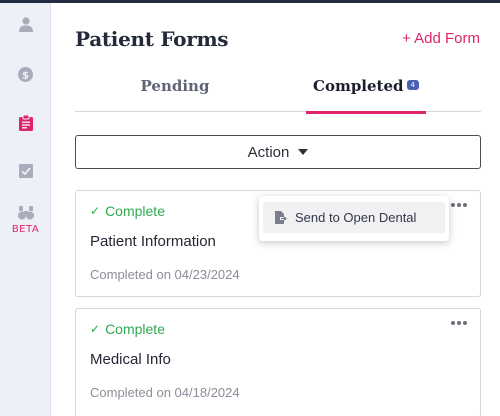 The width and height of the screenshot is (500, 416). I want to click on sidebar-item-forms, so click(25, 123).